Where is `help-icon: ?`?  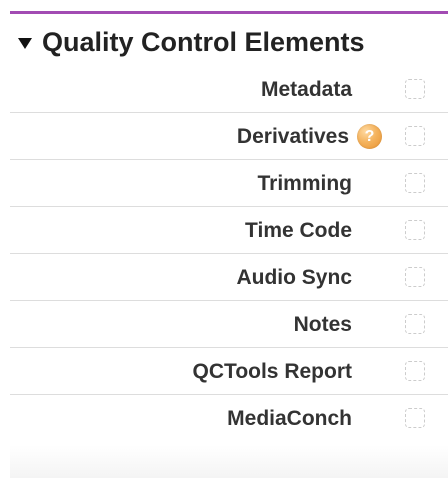 help-icon: ? is located at coordinates (369, 136).